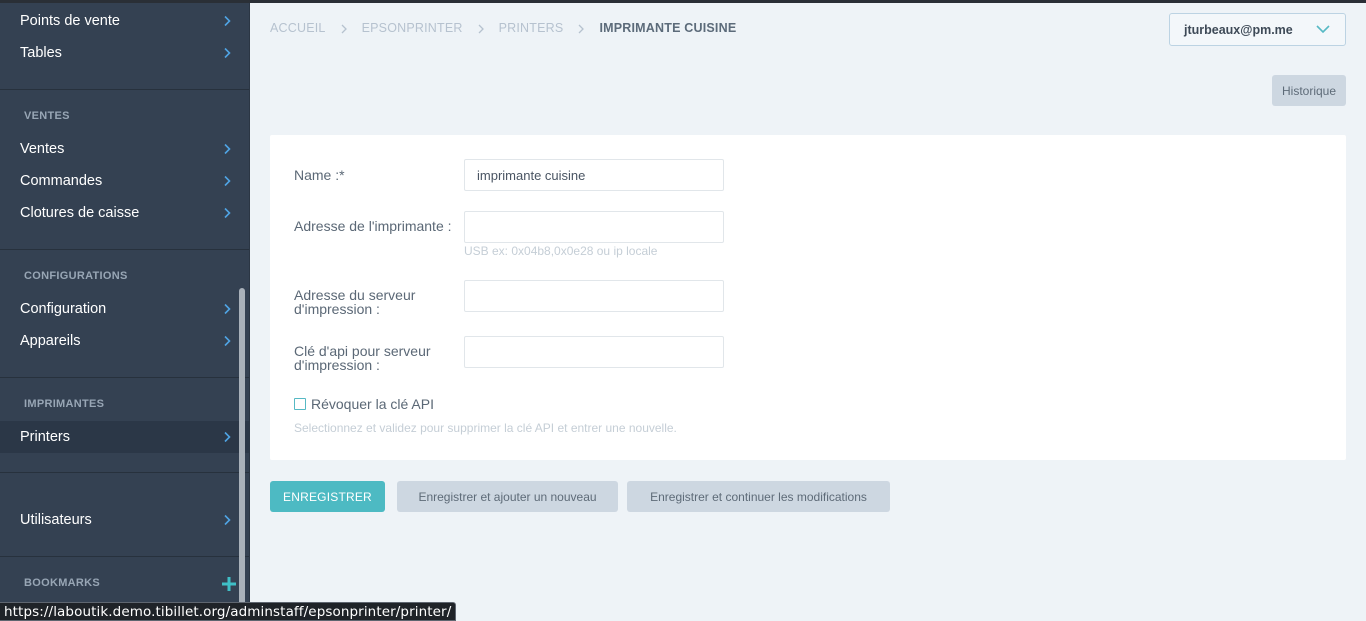 The height and width of the screenshot is (621, 1366). What do you see at coordinates (412, 28) in the screenshot?
I see `breadcrumb-epsonprinter: EPSONPRINTER` at bounding box center [412, 28].